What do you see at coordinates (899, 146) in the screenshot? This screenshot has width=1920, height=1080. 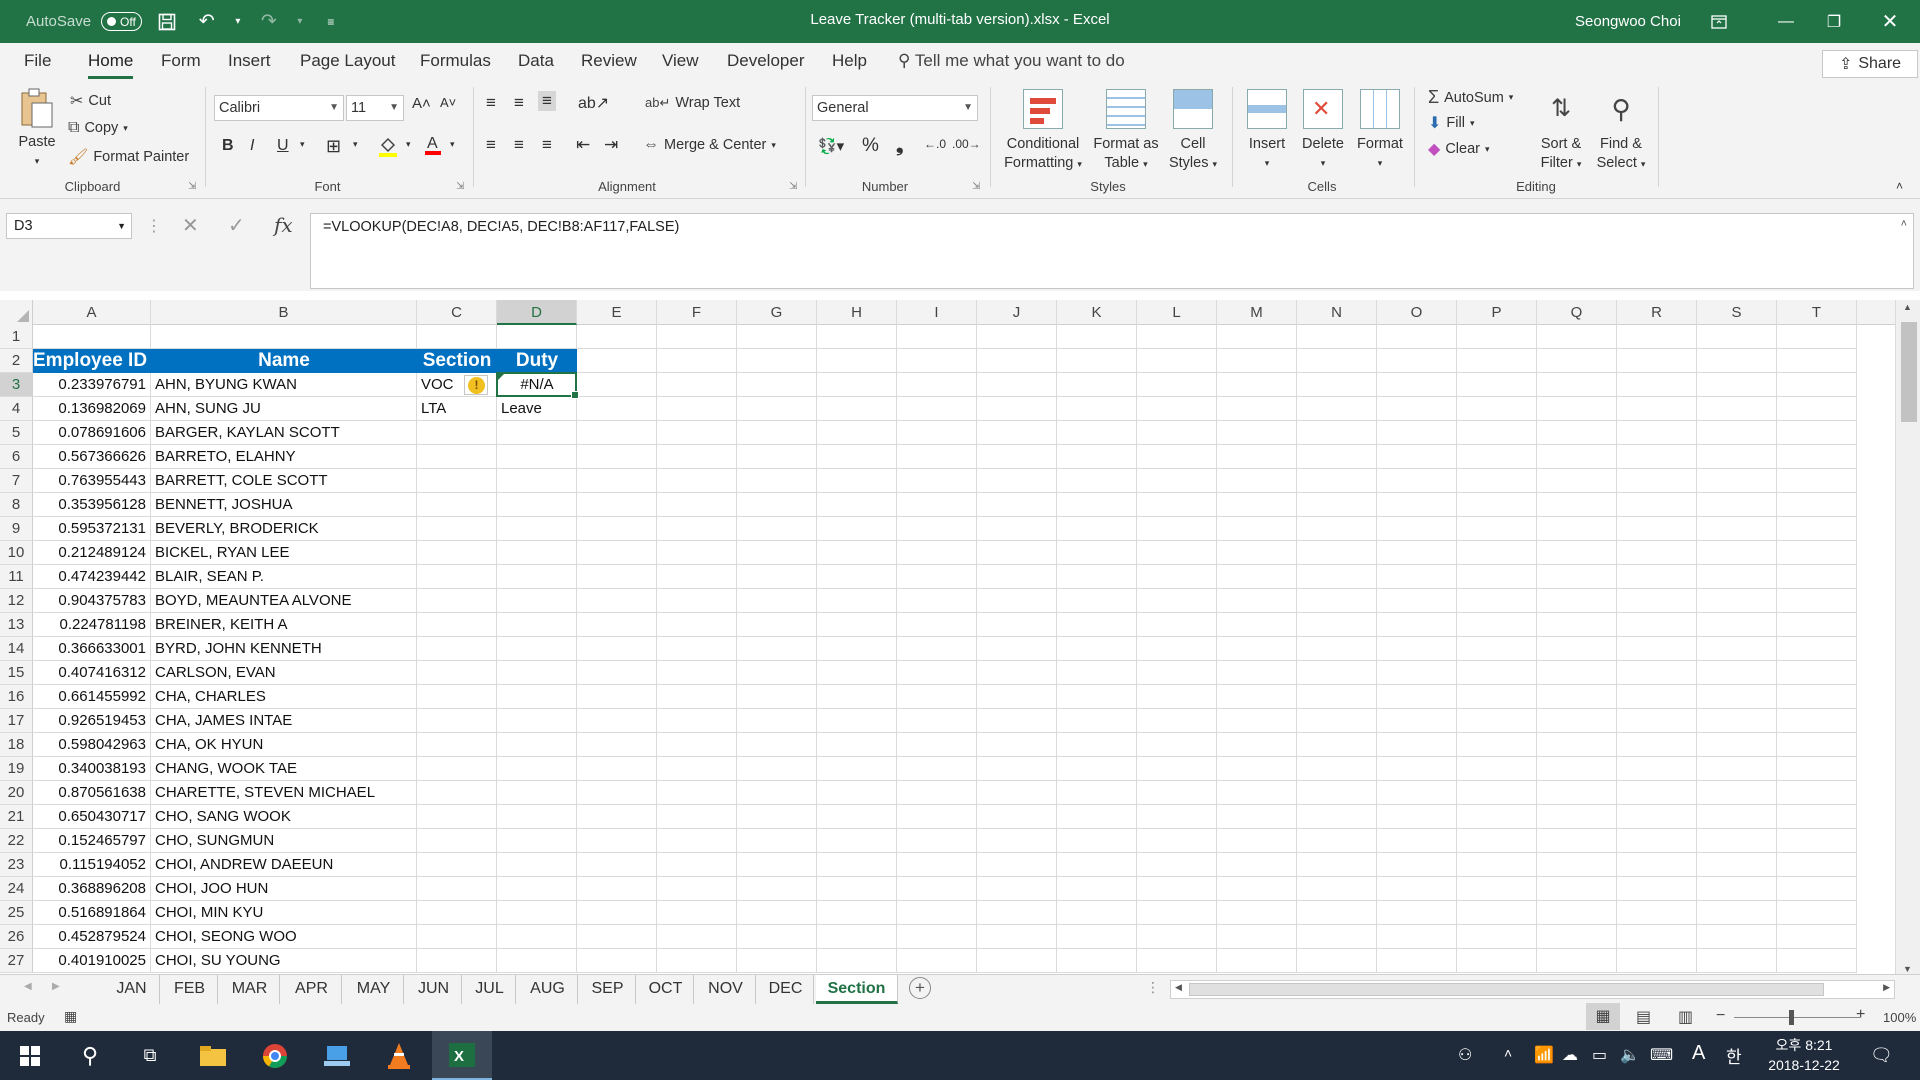 I see `comma-style-icon: ❟` at bounding box center [899, 146].